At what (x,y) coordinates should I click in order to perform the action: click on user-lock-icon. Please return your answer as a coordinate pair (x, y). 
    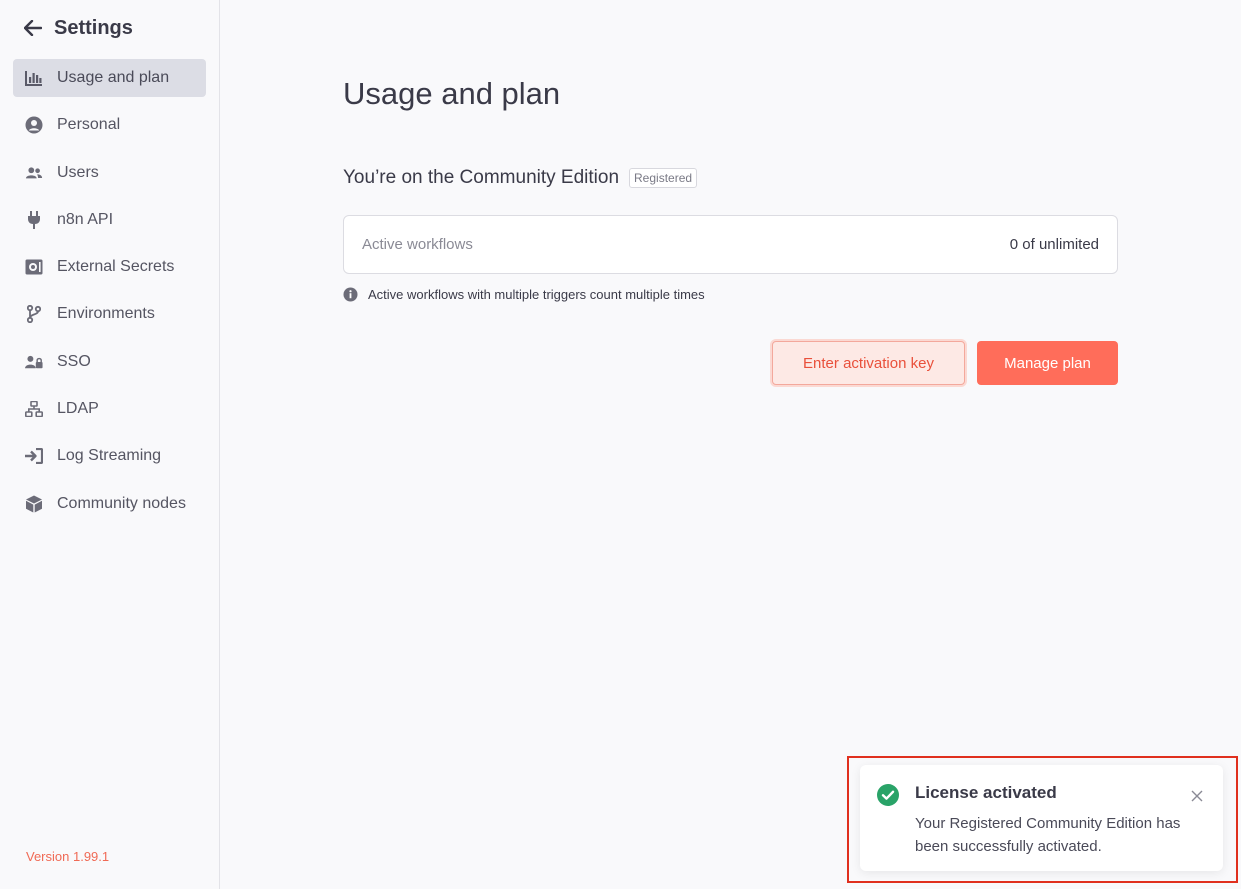
    Looking at the image, I should click on (34, 362).